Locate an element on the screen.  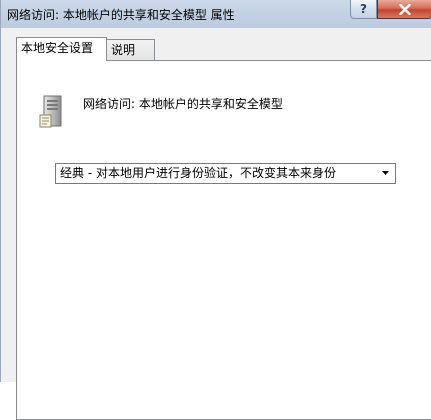
dropdown-button is located at coordinates (385, 173).